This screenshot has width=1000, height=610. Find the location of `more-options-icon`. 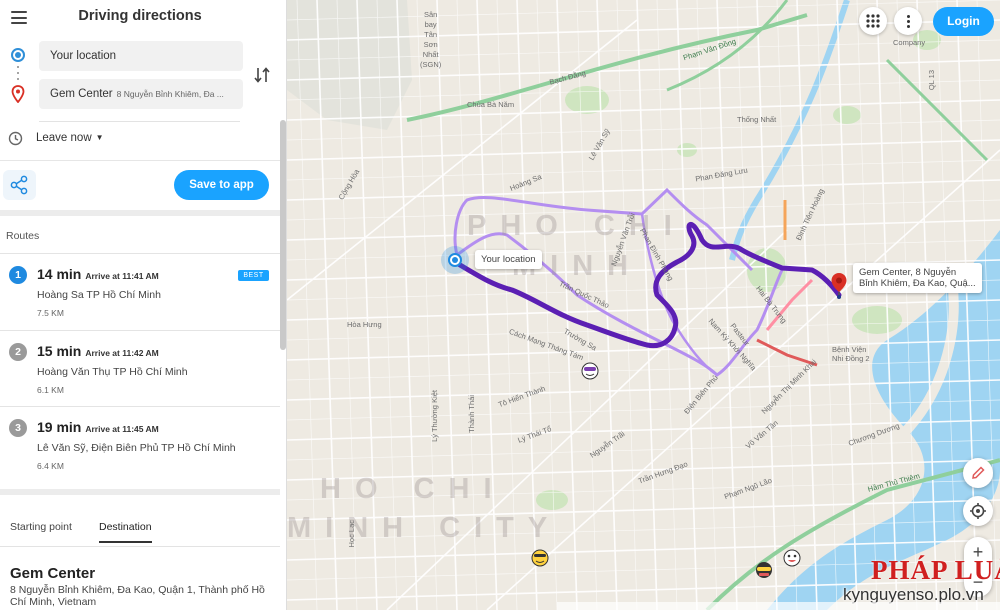

more-options-icon is located at coordinates (908, 21).